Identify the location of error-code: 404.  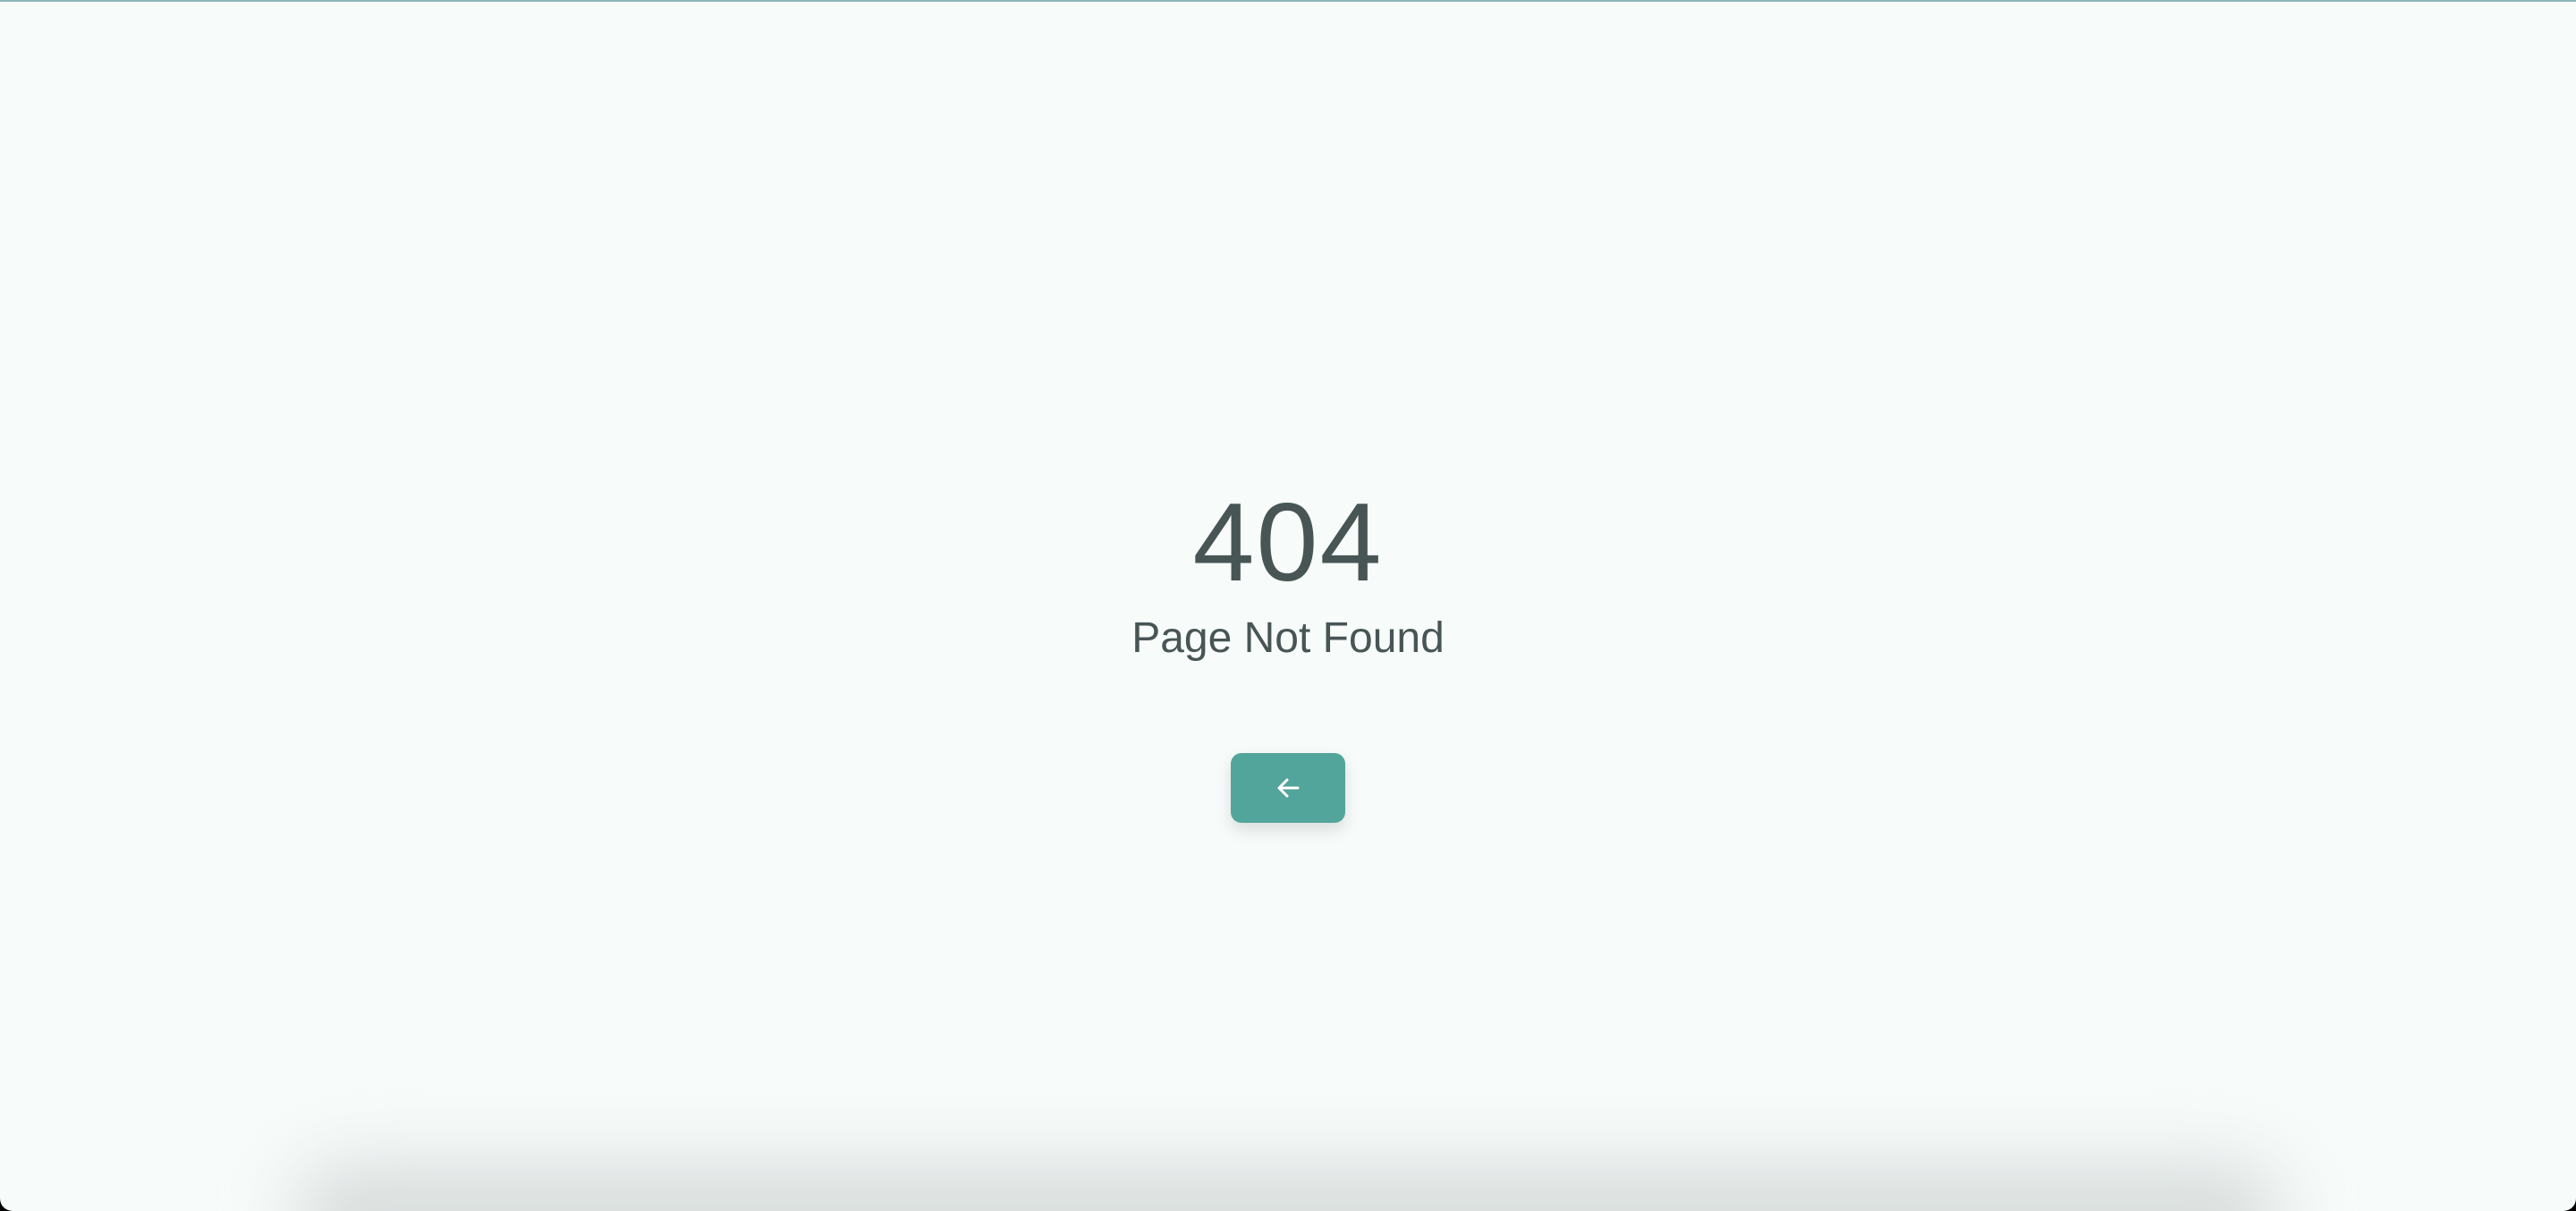
(1288, 543).